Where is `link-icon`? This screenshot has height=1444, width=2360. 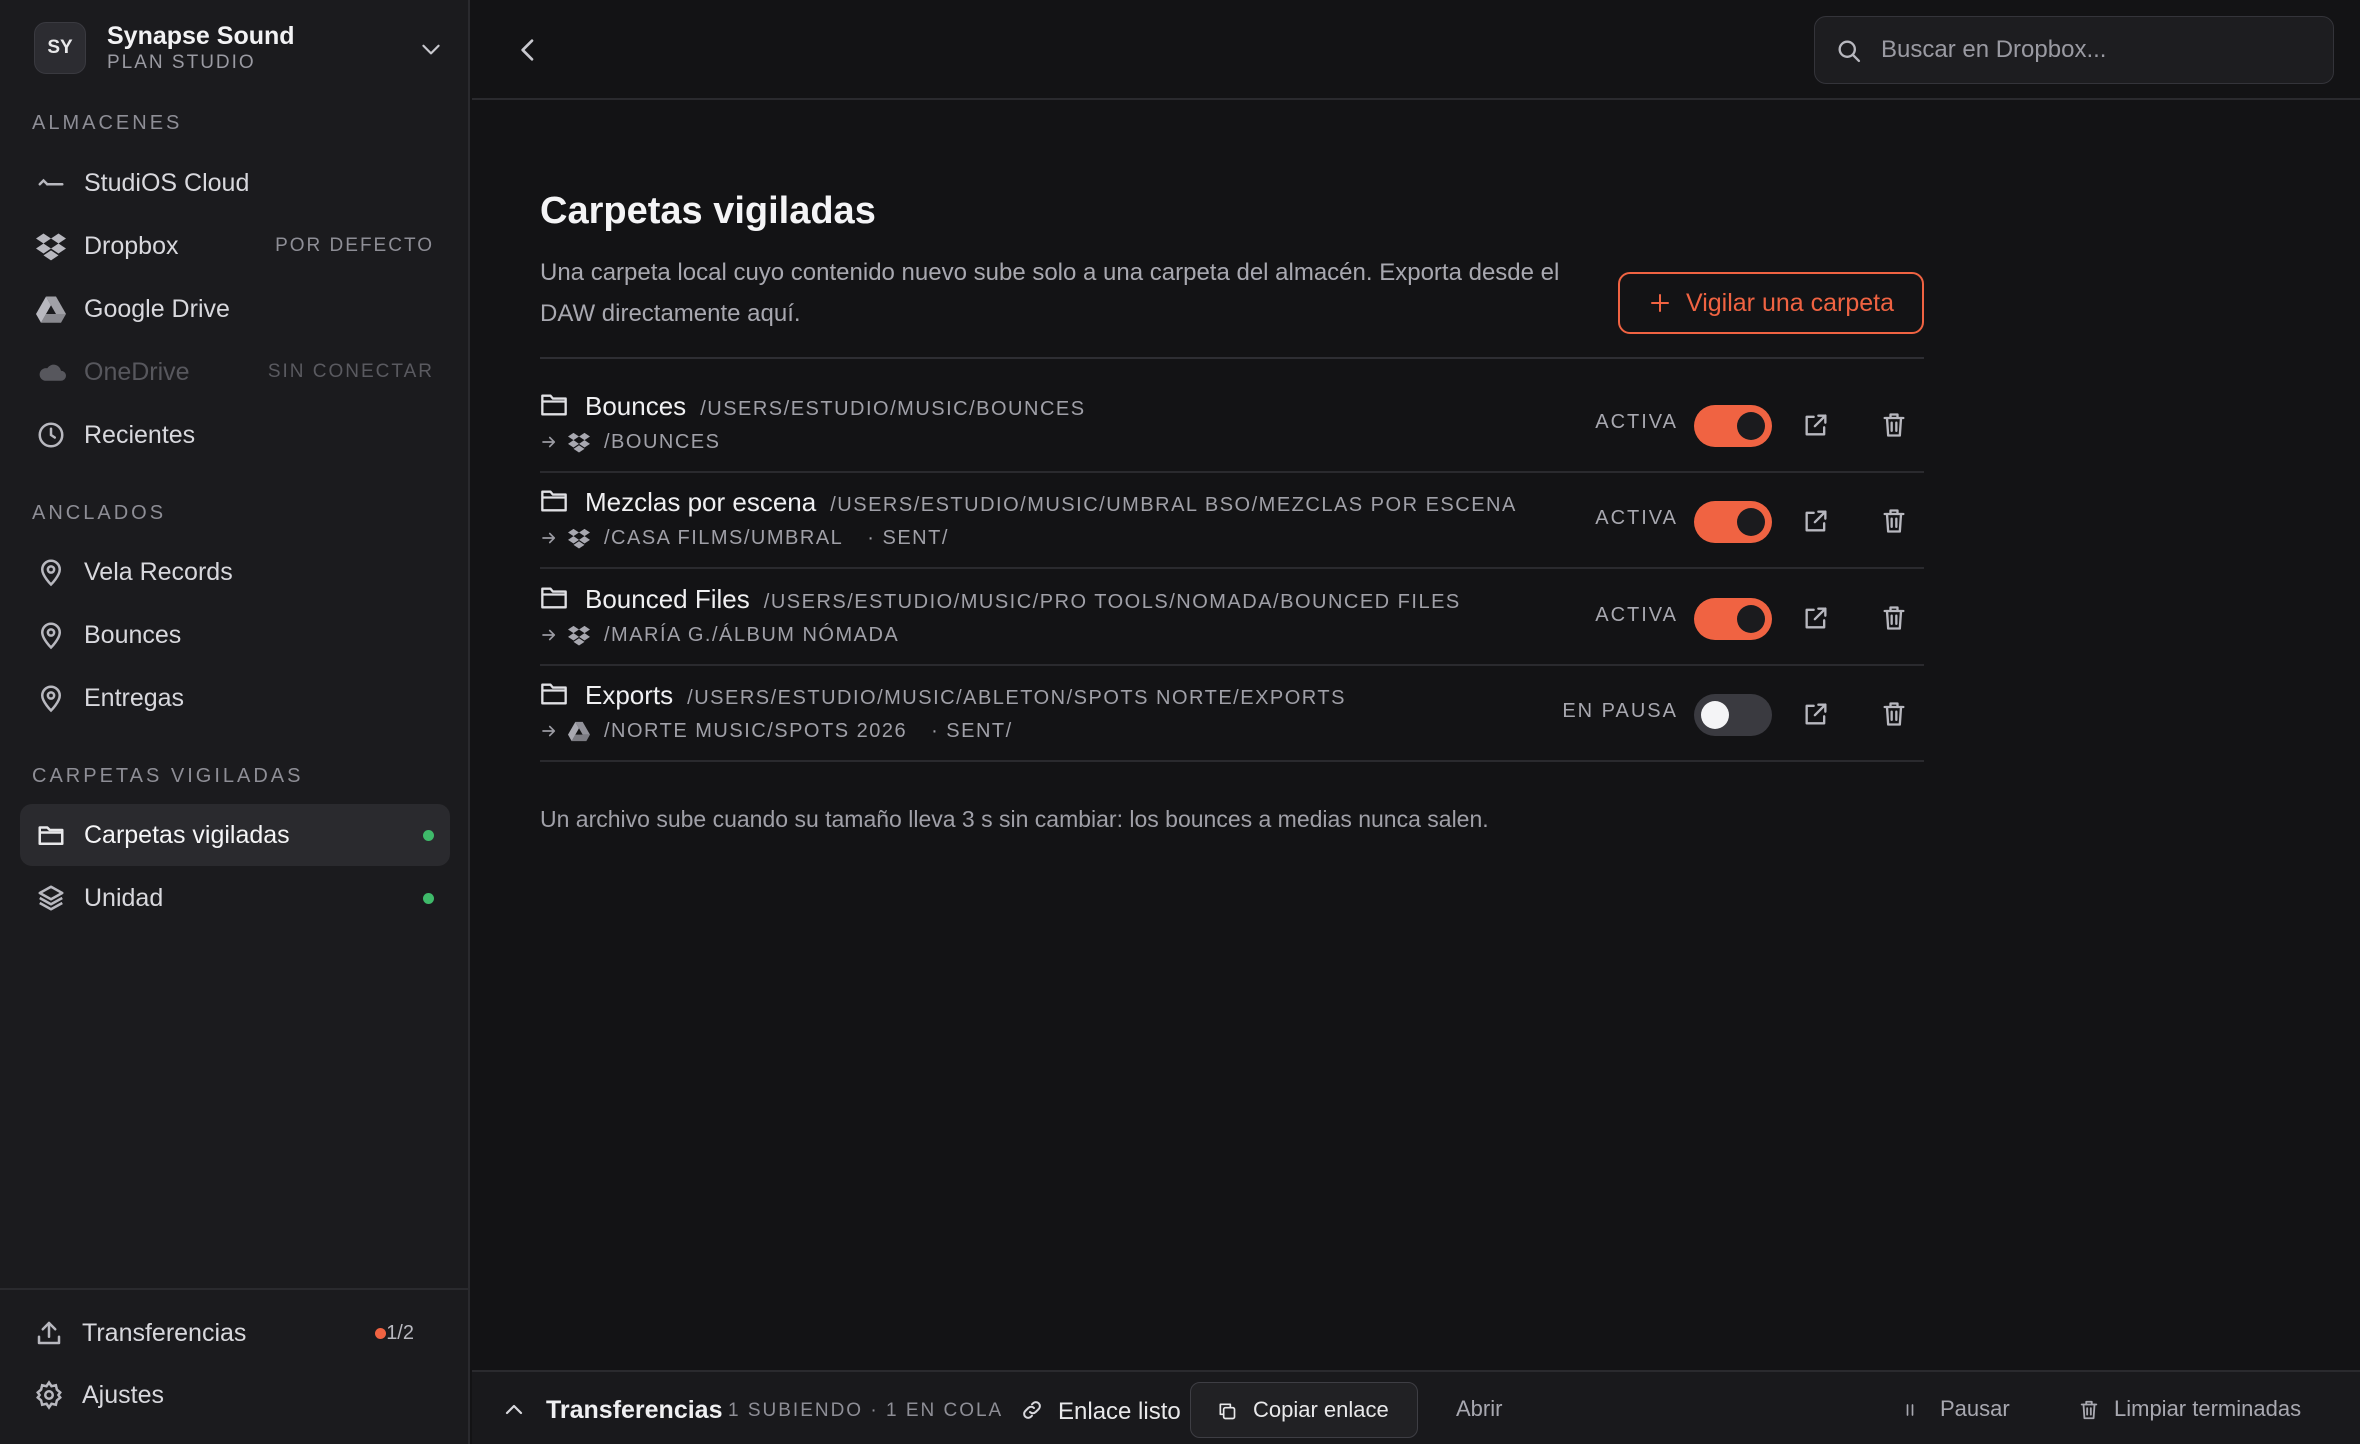
link-icon is located at coordinates (1032, 1410).